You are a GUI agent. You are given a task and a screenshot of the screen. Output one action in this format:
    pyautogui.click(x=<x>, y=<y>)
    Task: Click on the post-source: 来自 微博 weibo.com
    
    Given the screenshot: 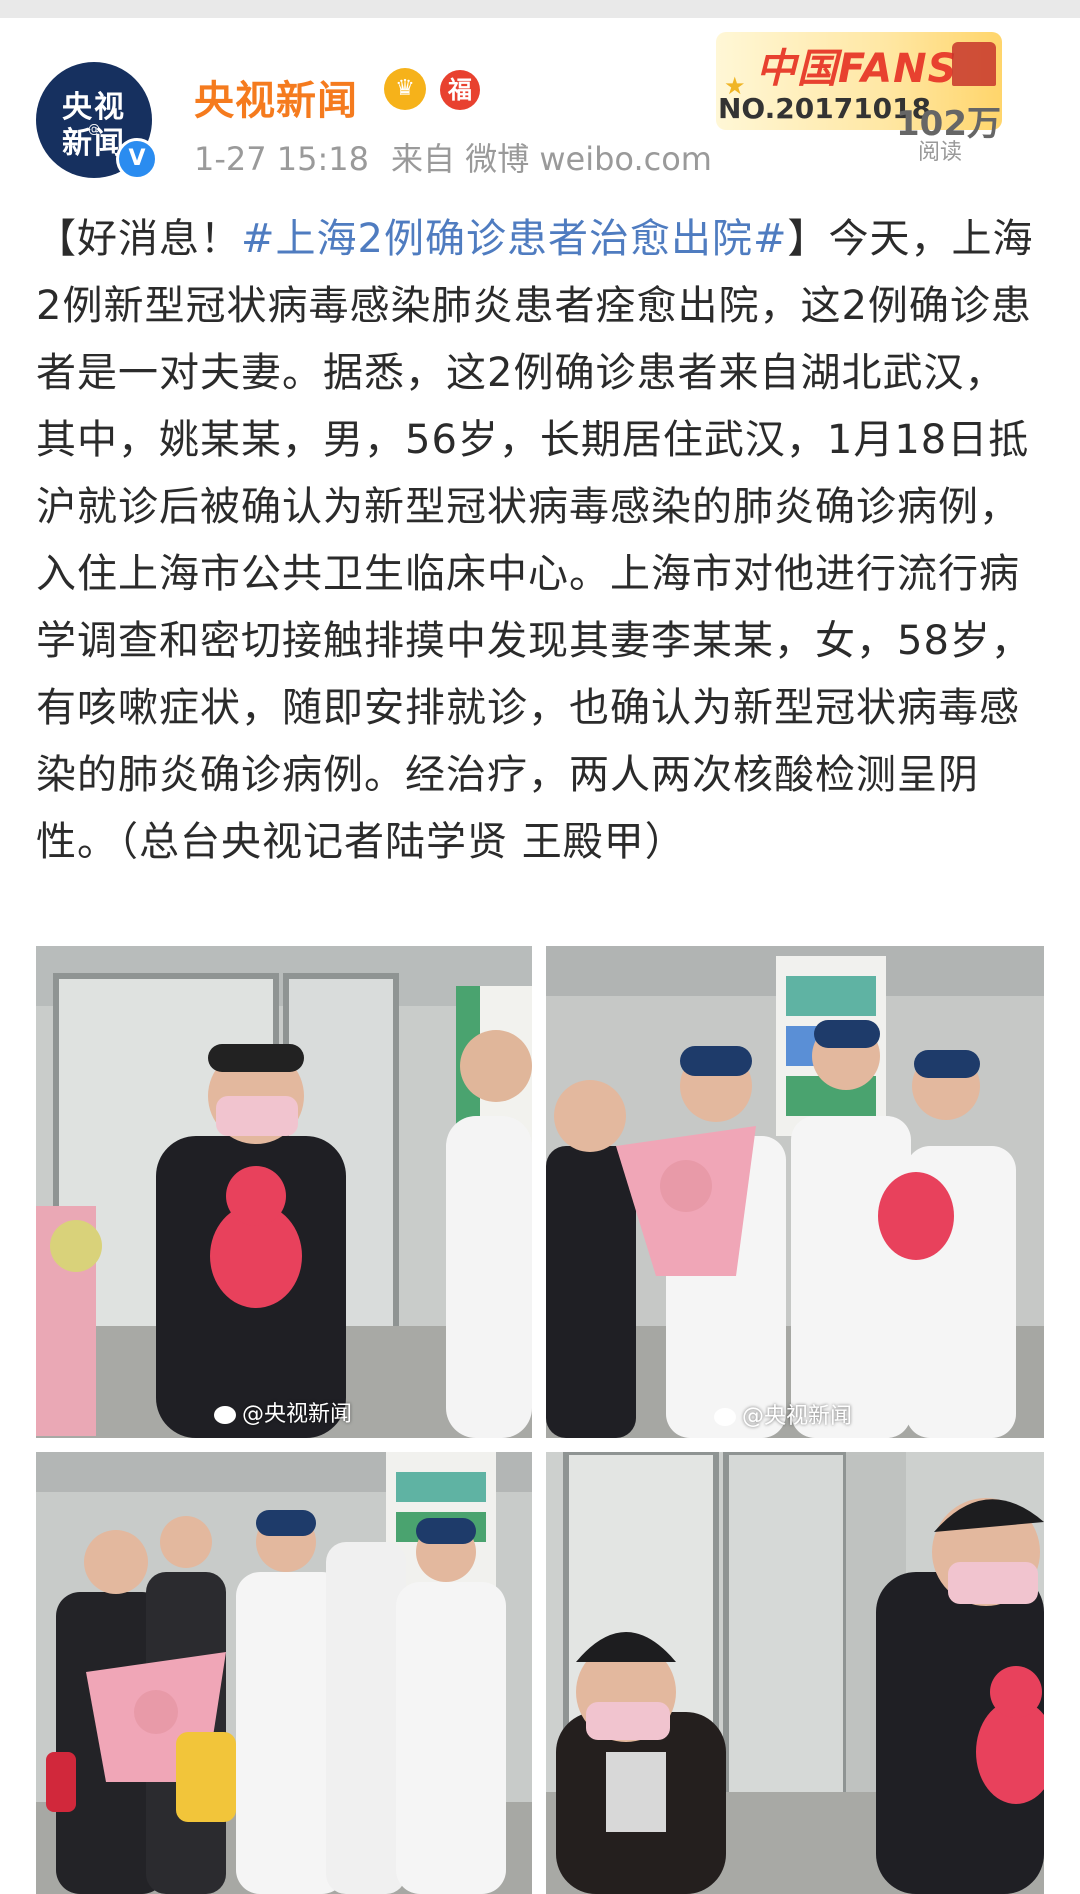 What is the action you would take?
    pyautogui.click(x=551, y=159)
    